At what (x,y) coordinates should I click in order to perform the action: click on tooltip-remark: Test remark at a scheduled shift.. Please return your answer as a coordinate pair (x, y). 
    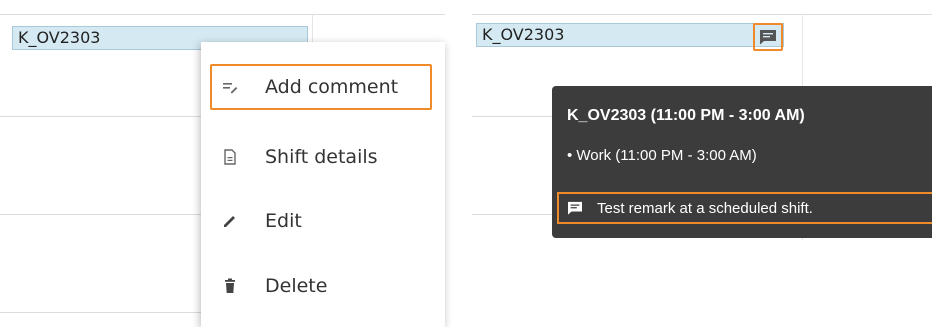
    Looking at the image, I should click on (744, 208).